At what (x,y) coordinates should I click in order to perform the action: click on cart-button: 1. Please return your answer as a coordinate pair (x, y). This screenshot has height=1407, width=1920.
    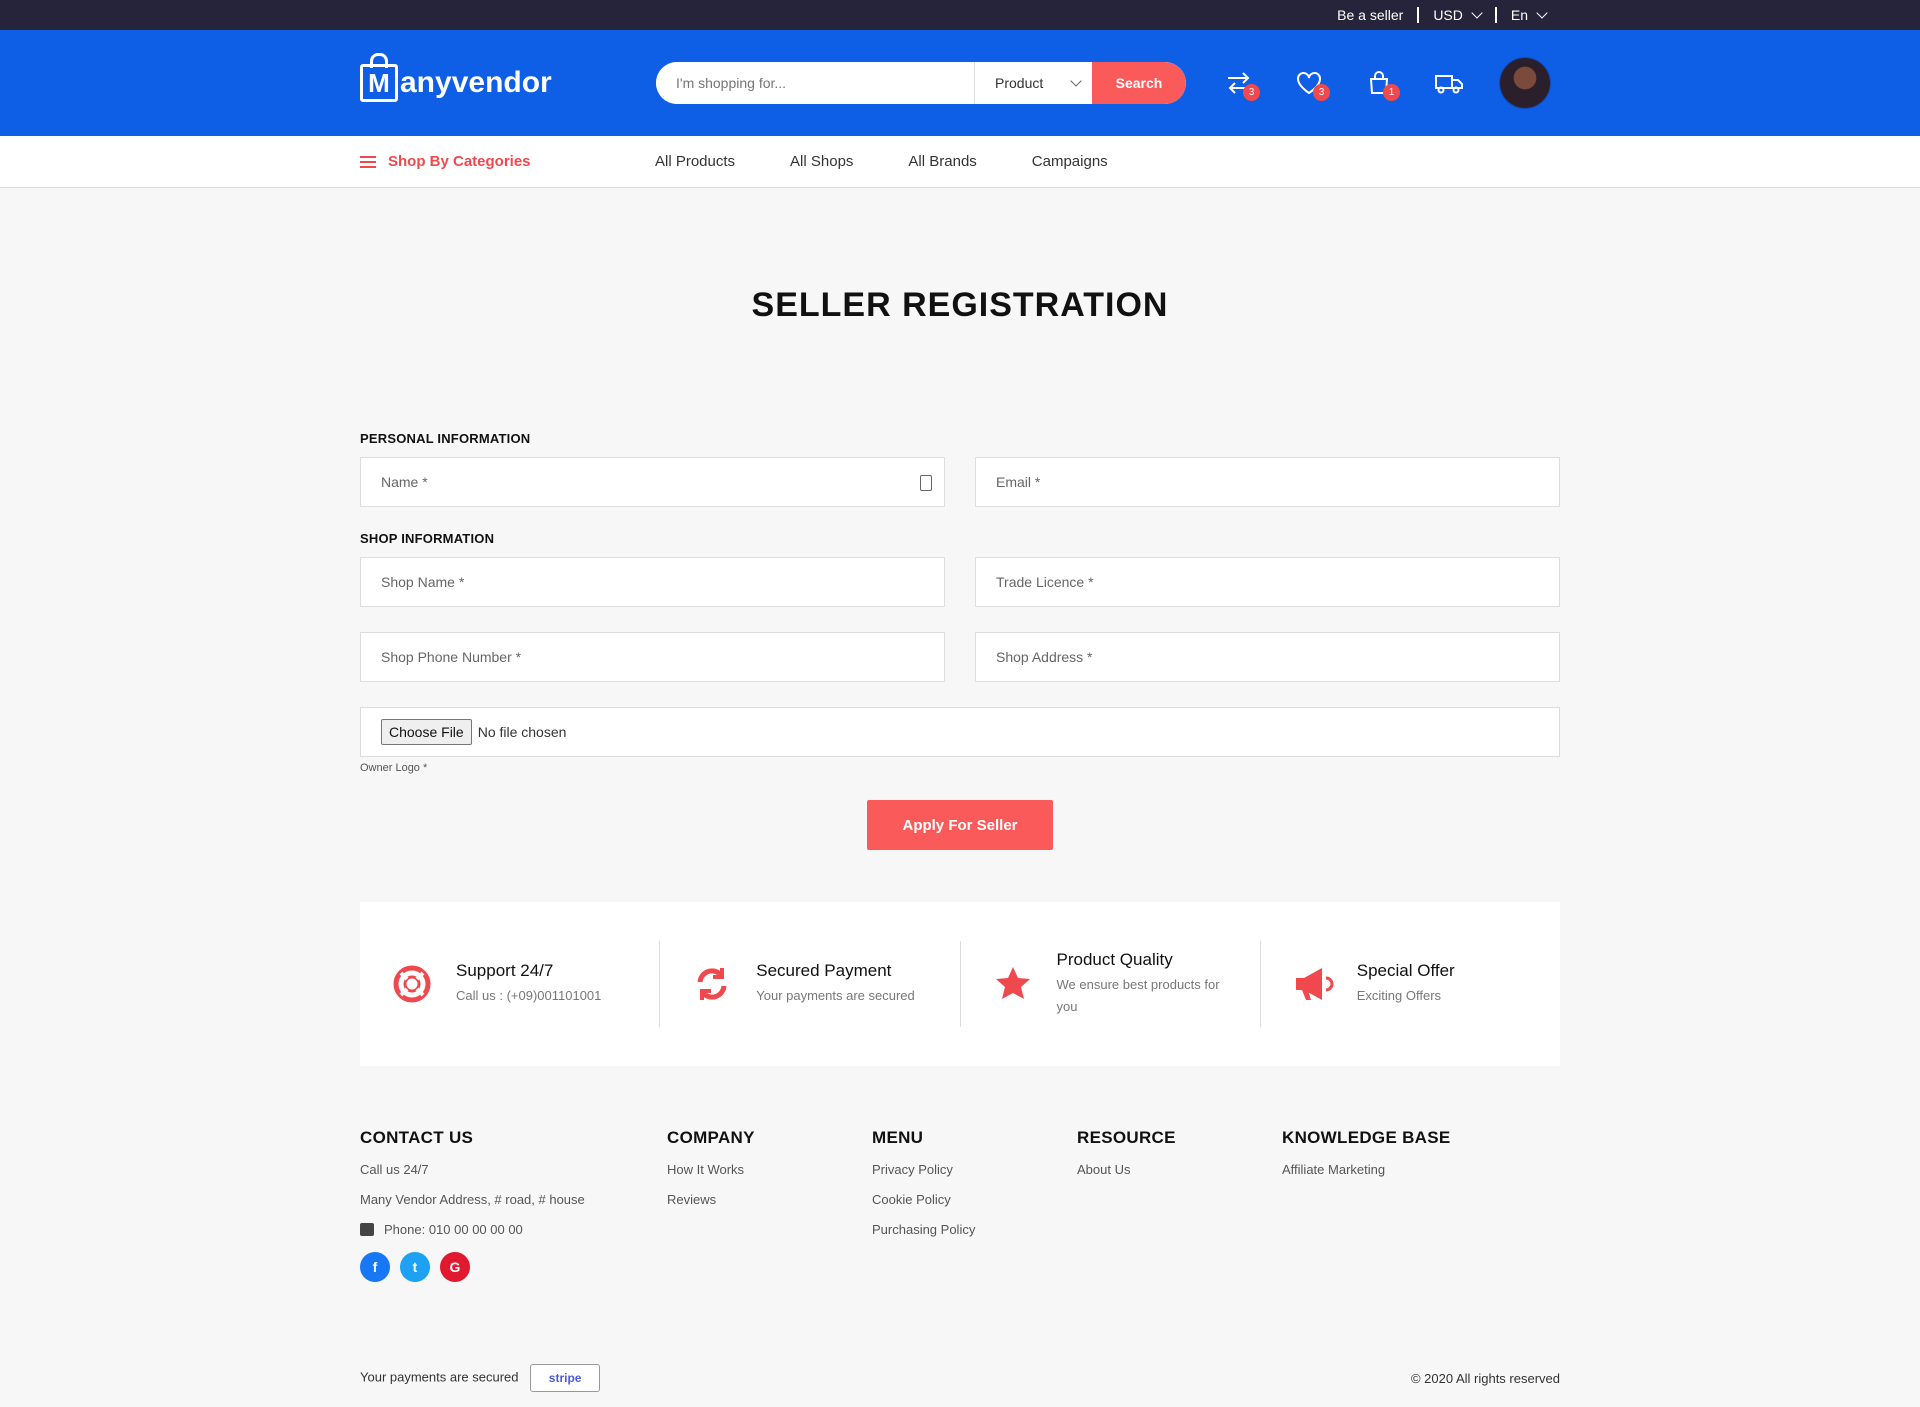
    Looking at the image, I should click on (1379, 83).